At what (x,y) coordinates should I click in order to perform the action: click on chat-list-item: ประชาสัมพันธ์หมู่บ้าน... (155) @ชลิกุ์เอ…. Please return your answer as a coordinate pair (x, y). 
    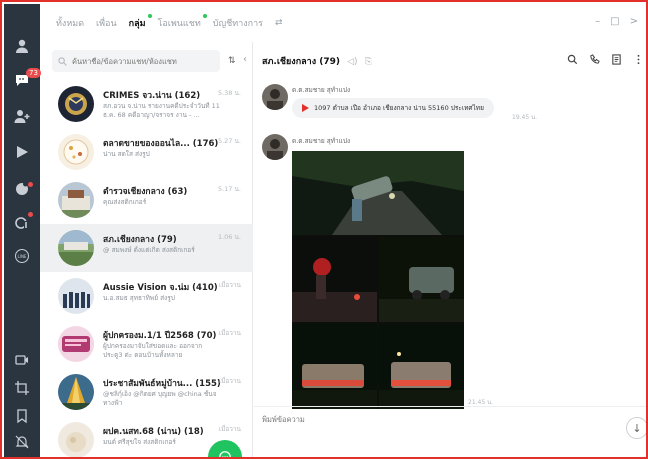
    Looking at the image, I should click on (146, 392).